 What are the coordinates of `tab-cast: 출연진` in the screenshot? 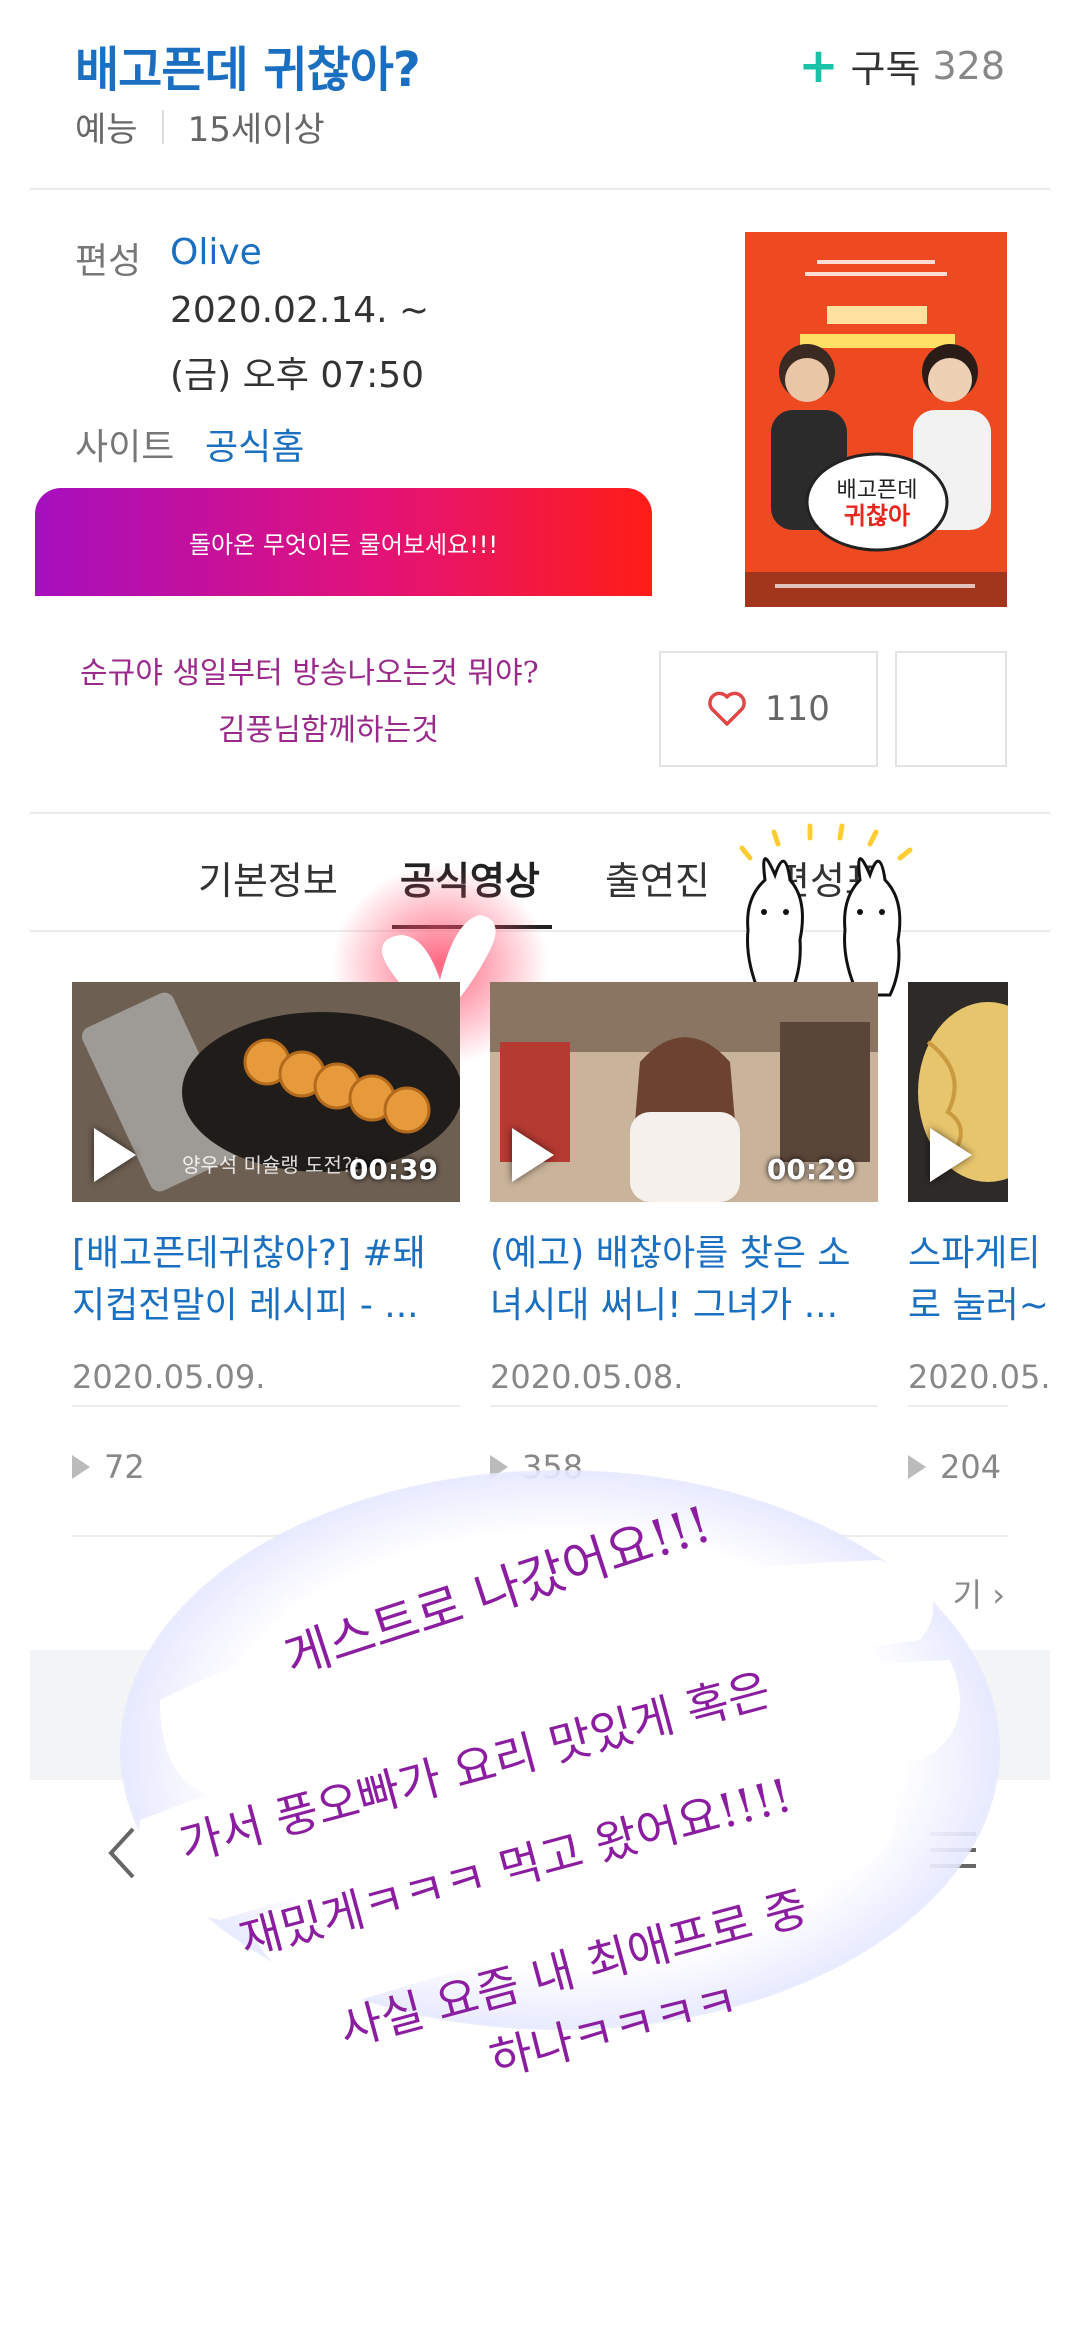 It's located at (657, 877).